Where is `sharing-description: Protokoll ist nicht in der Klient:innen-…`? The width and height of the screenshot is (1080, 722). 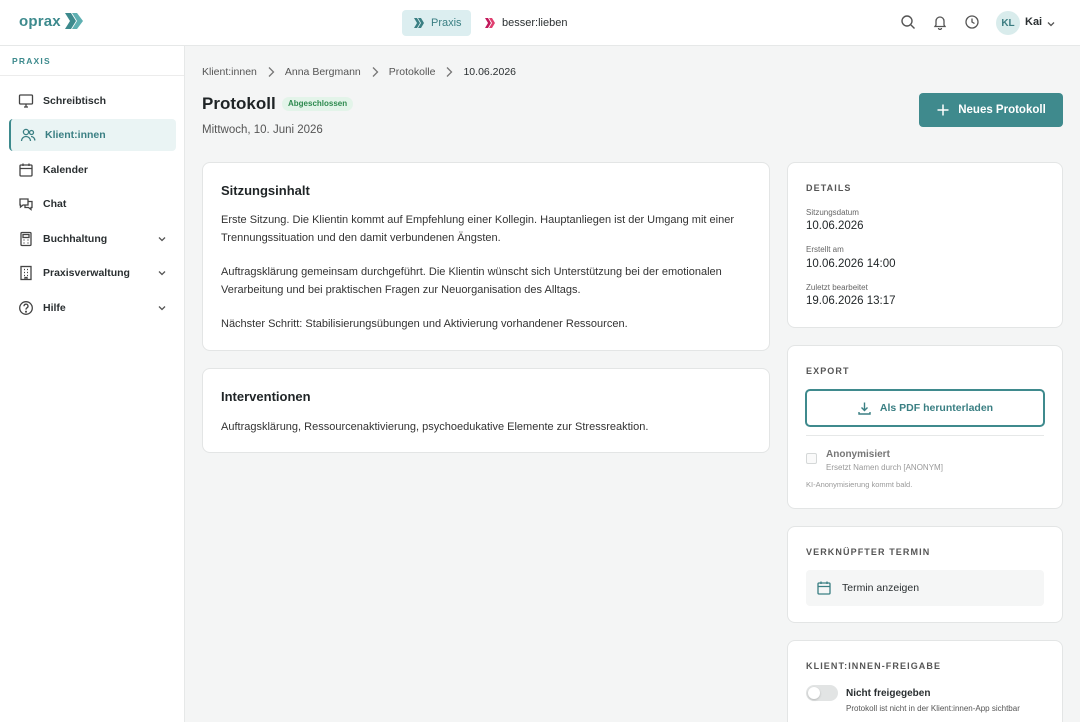 sharing-description: Protokoll ist nicht in der Klient:innen-… is located at coordinates (933, 708).